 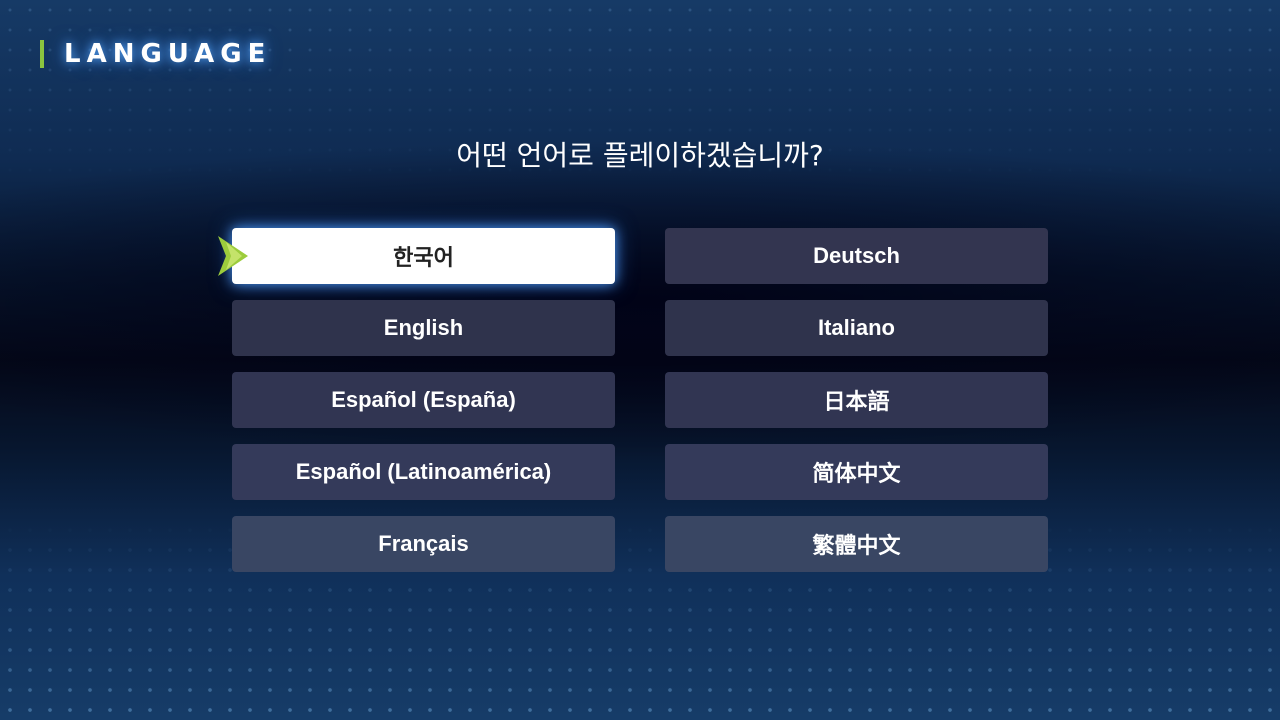 I want to click on language-option-label: 日本語, so click(x=856, y=401).